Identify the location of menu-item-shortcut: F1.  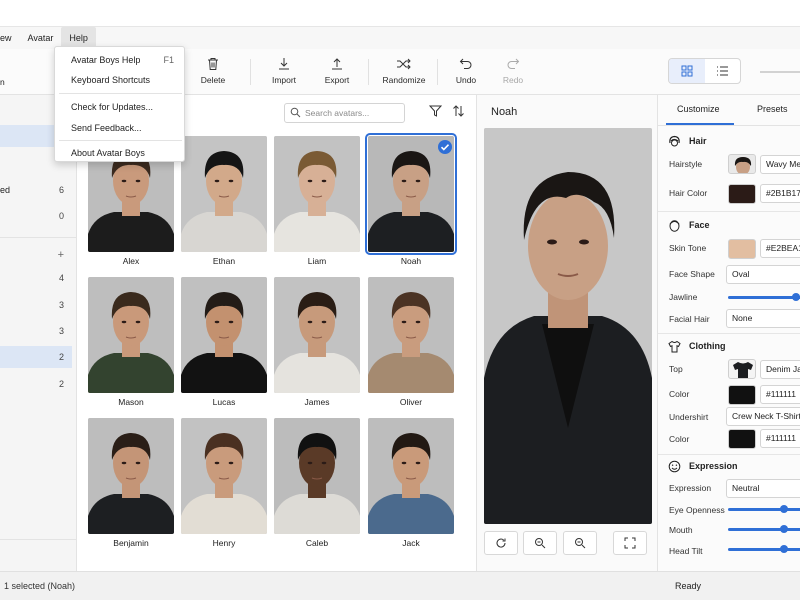
(168, 60).